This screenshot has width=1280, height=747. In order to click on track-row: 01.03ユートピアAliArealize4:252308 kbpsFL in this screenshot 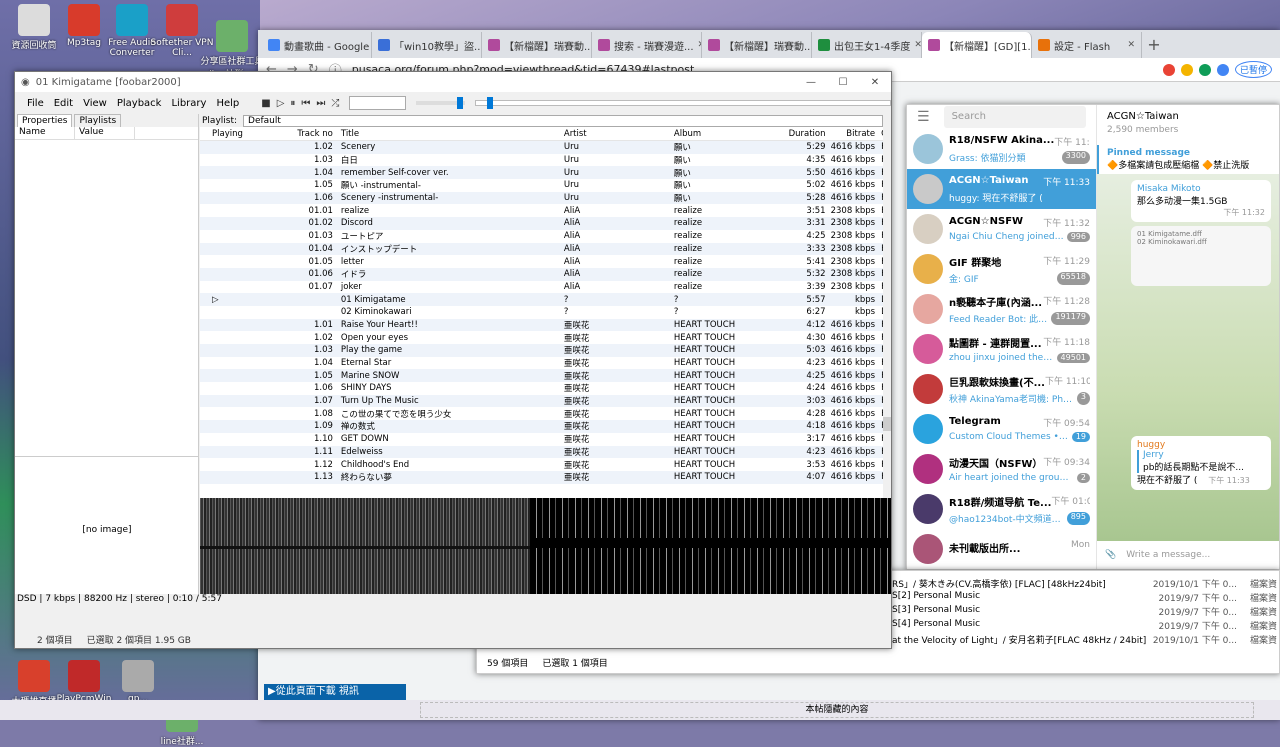, I will do `click(545, 236)`.